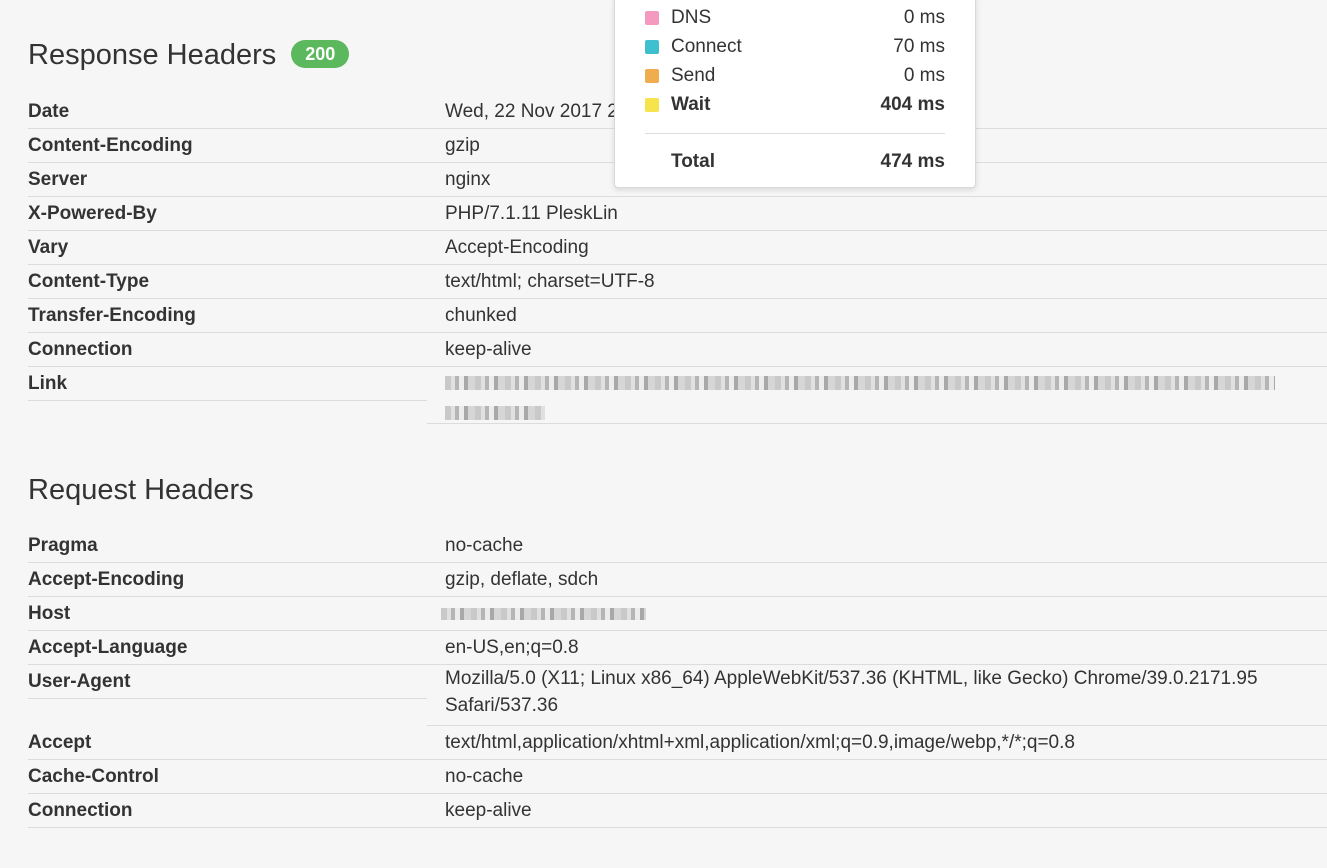  What do you see at coordinates (141, 490) in the screenshot?
I see `request-headers-title: Request Headers` at bounding box center [141, 490].